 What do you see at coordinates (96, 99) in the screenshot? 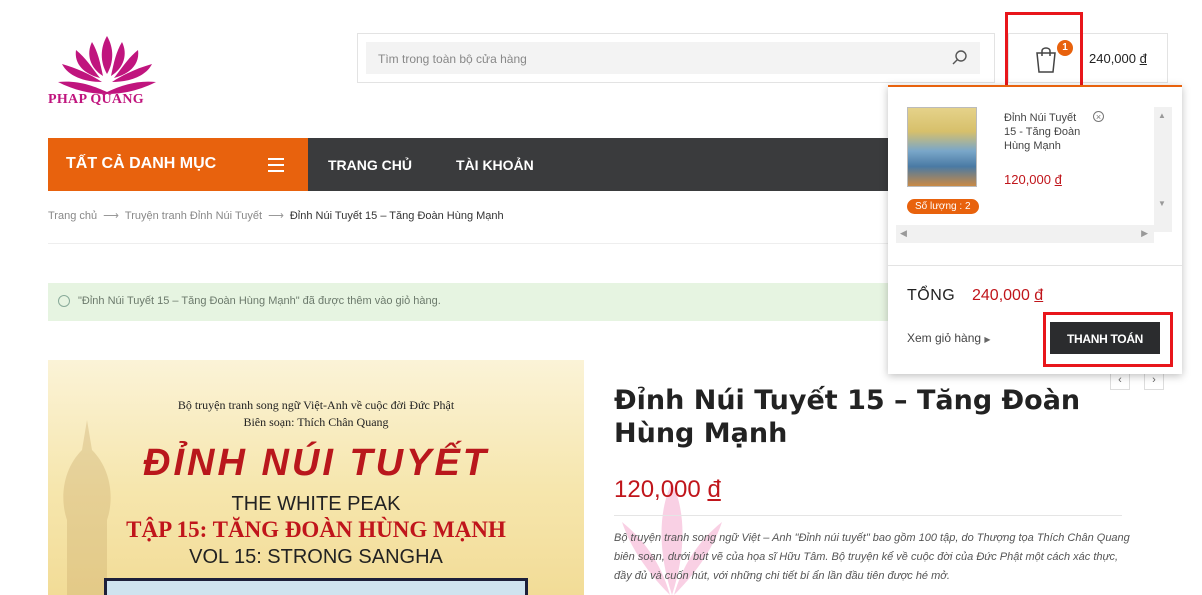
I see `brand-name: PHAP QUANG` at bounding box center [96, 99].